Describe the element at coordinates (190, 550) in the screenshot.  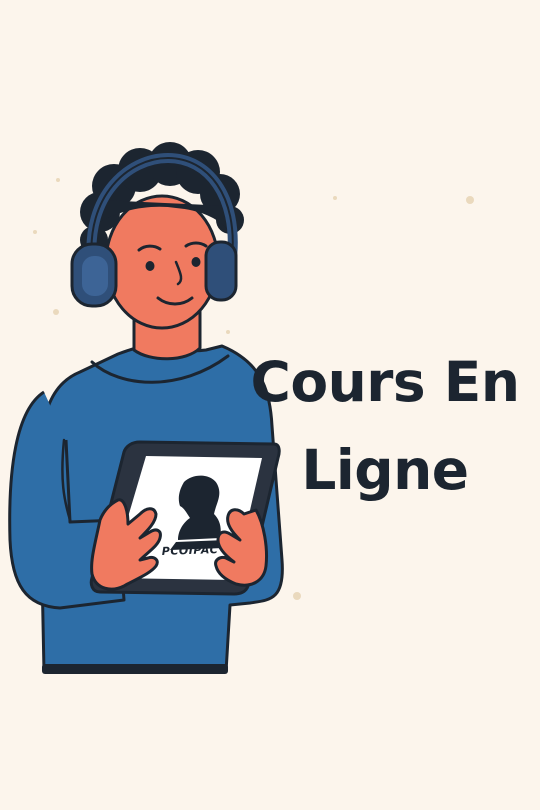
I see `tablet-logo-text: PCOIPAC` at that location.